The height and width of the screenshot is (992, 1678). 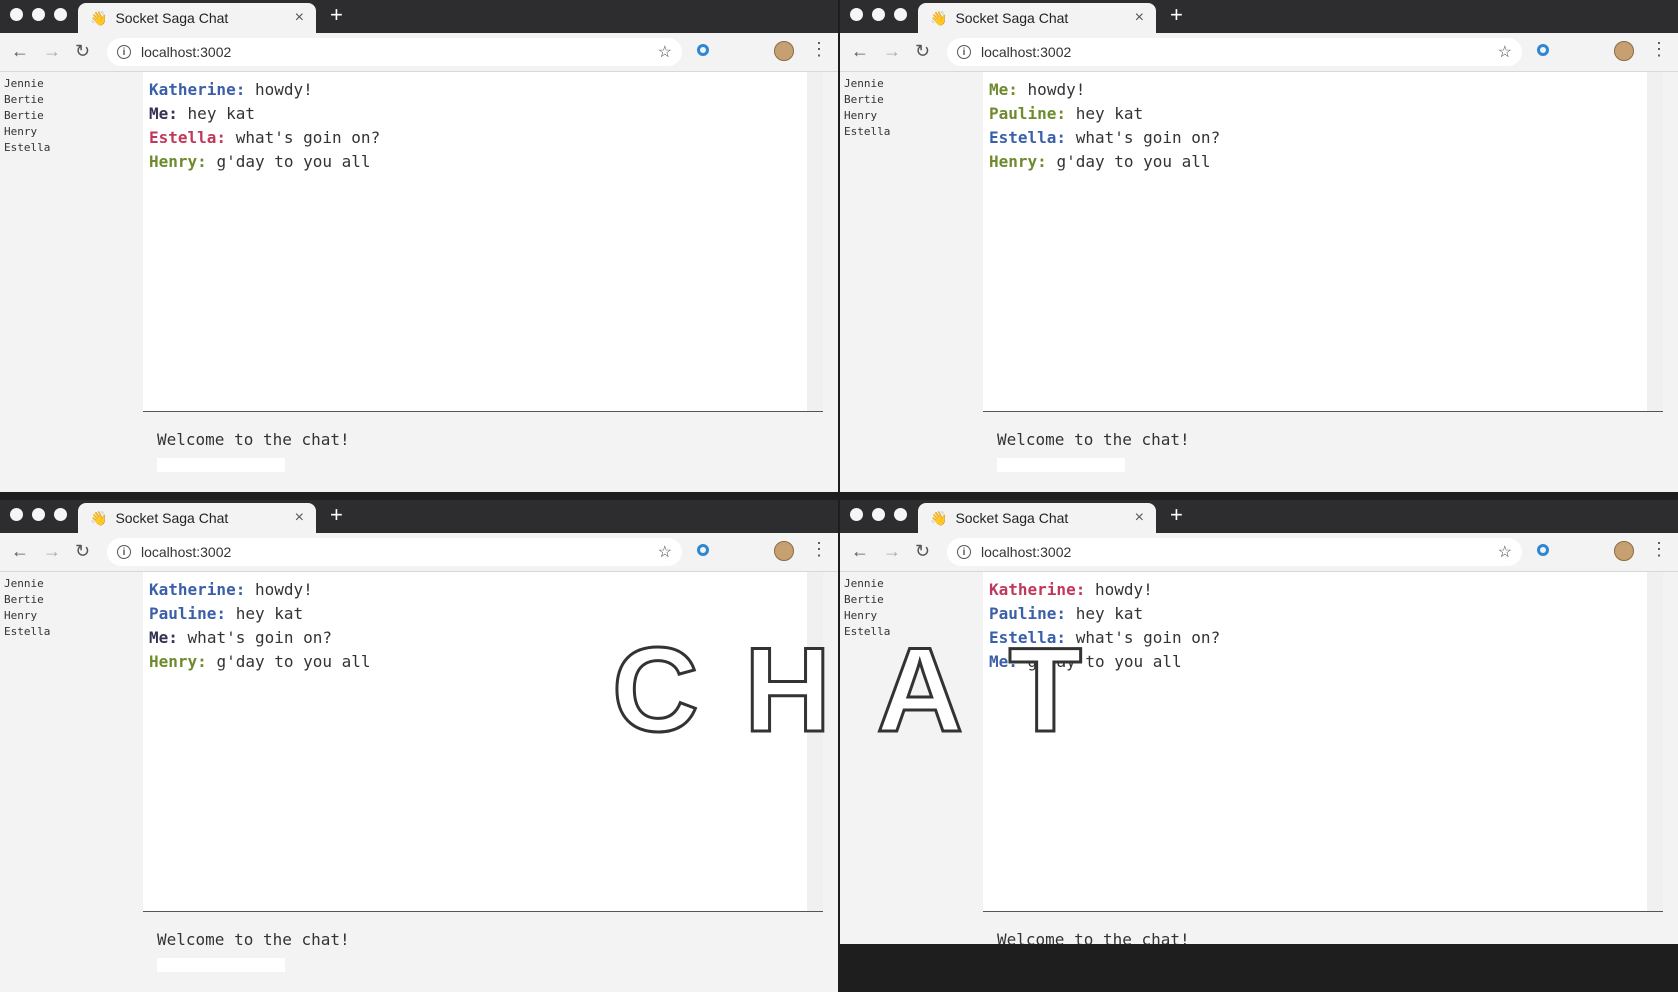 I want to click on message-author: Henry:, so click(x=178, y=161).